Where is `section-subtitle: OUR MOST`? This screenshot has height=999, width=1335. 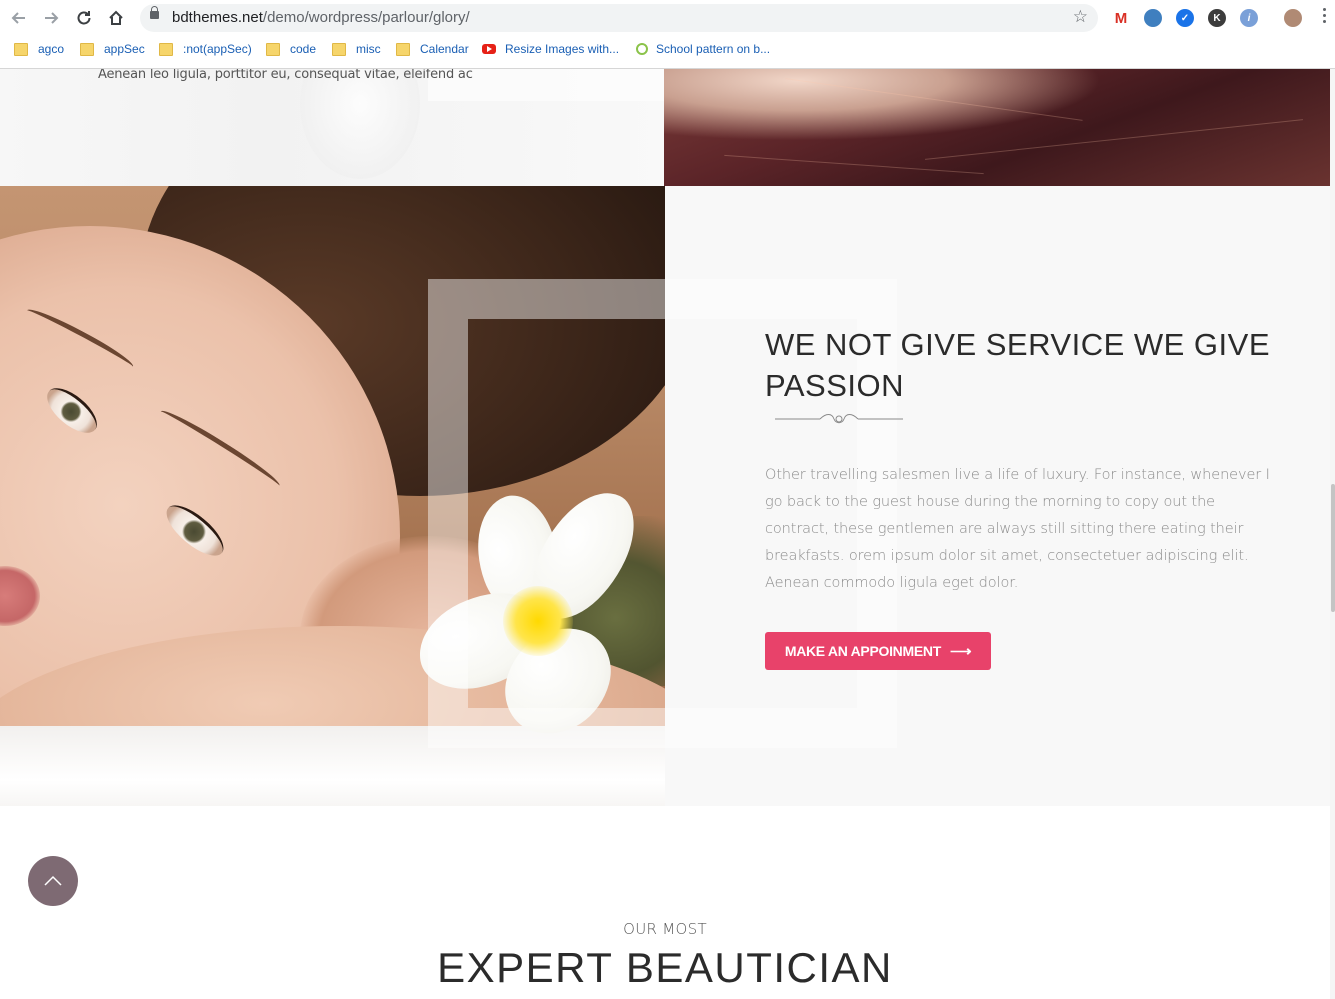 section-subtitle: OUR MOST is located at coordinates (665, 929).